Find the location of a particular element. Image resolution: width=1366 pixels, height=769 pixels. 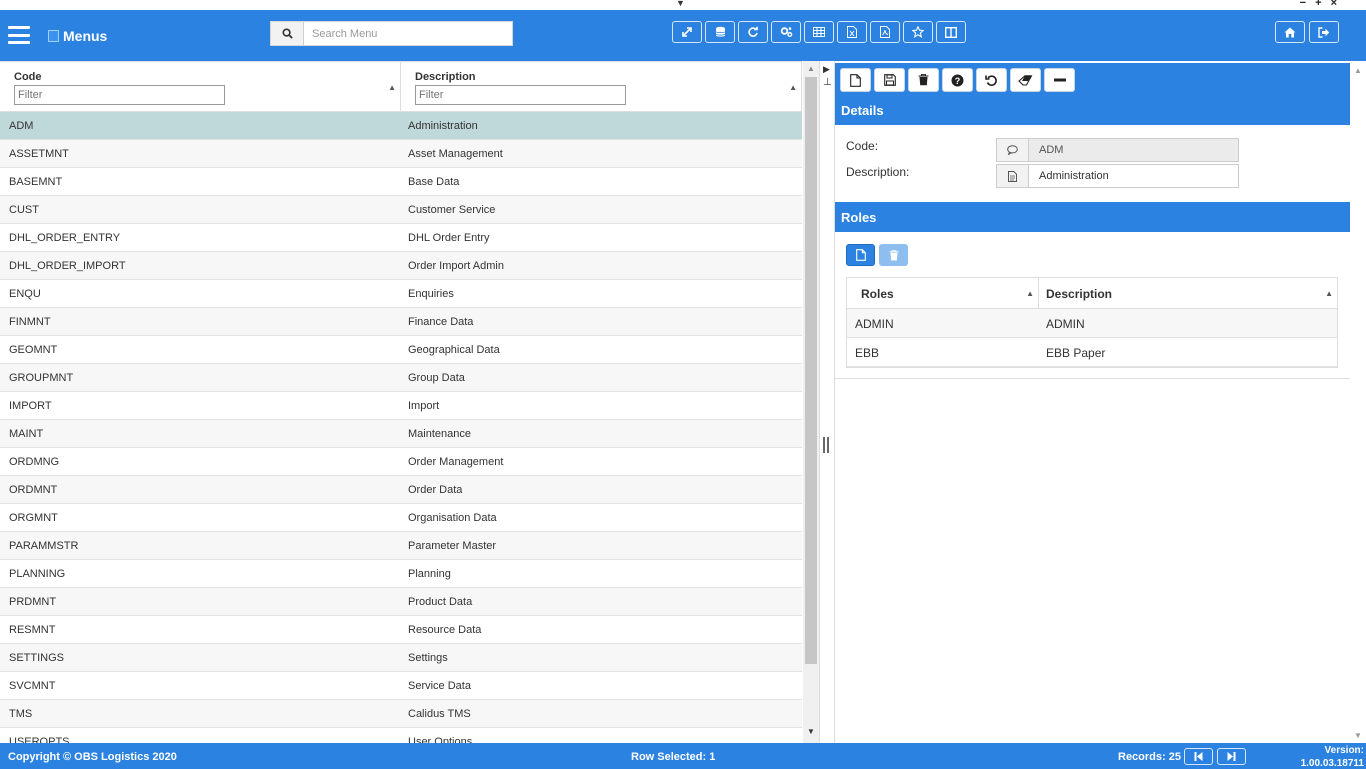

grid-header: Code ▲ Description ▲ is located at coordinates (401, 86).